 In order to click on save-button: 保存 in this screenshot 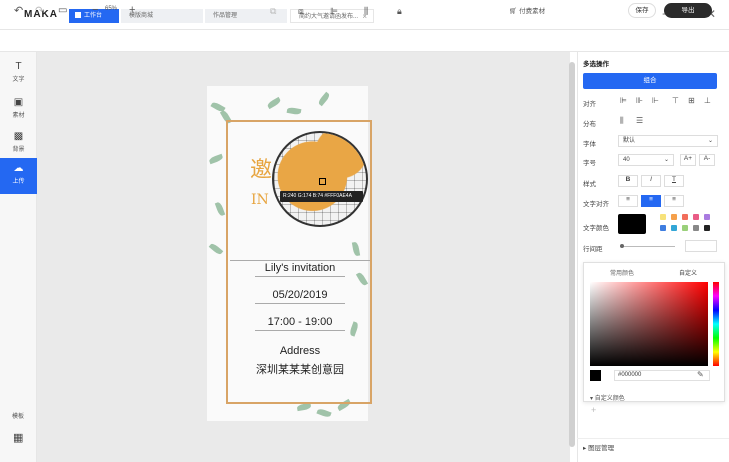, I will do `click(642, 10)`.